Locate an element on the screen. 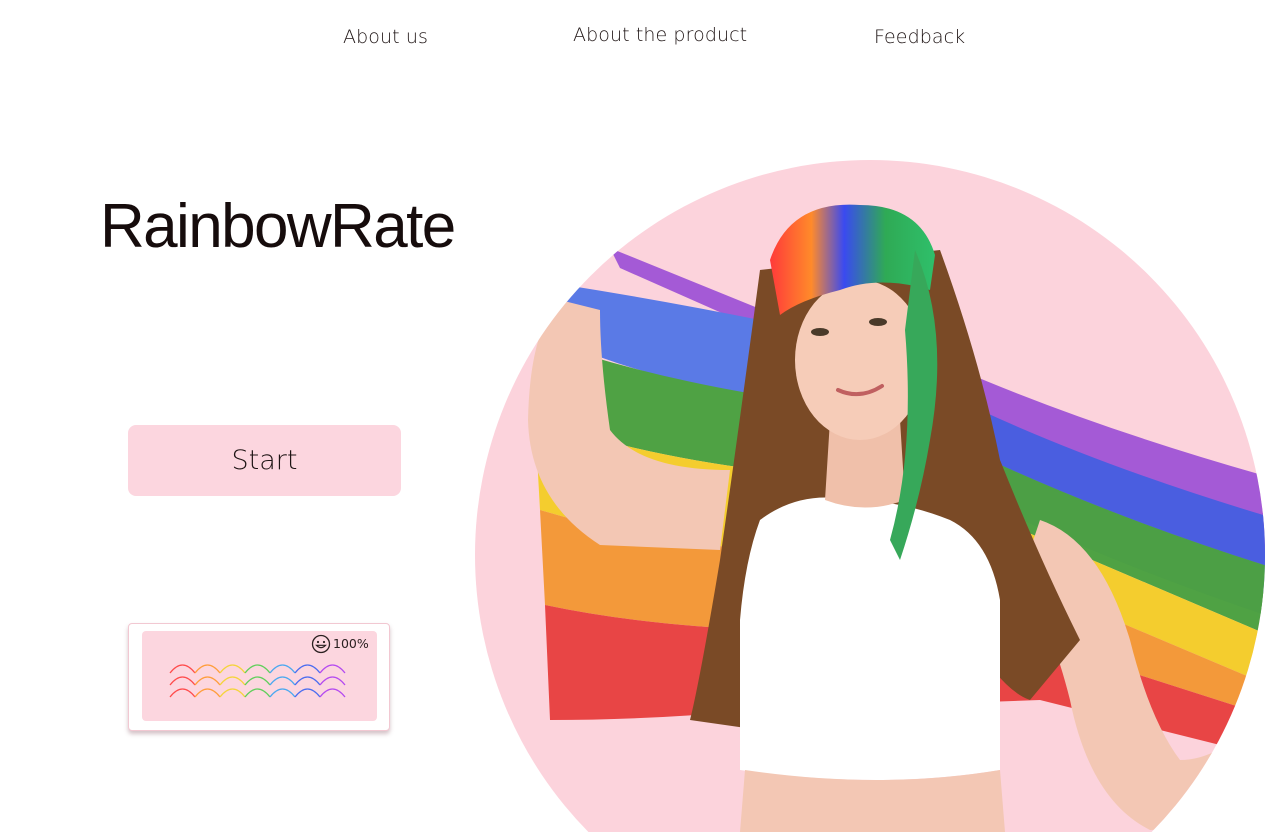  rating-percent: 100% is located at coordinates (351, 643).